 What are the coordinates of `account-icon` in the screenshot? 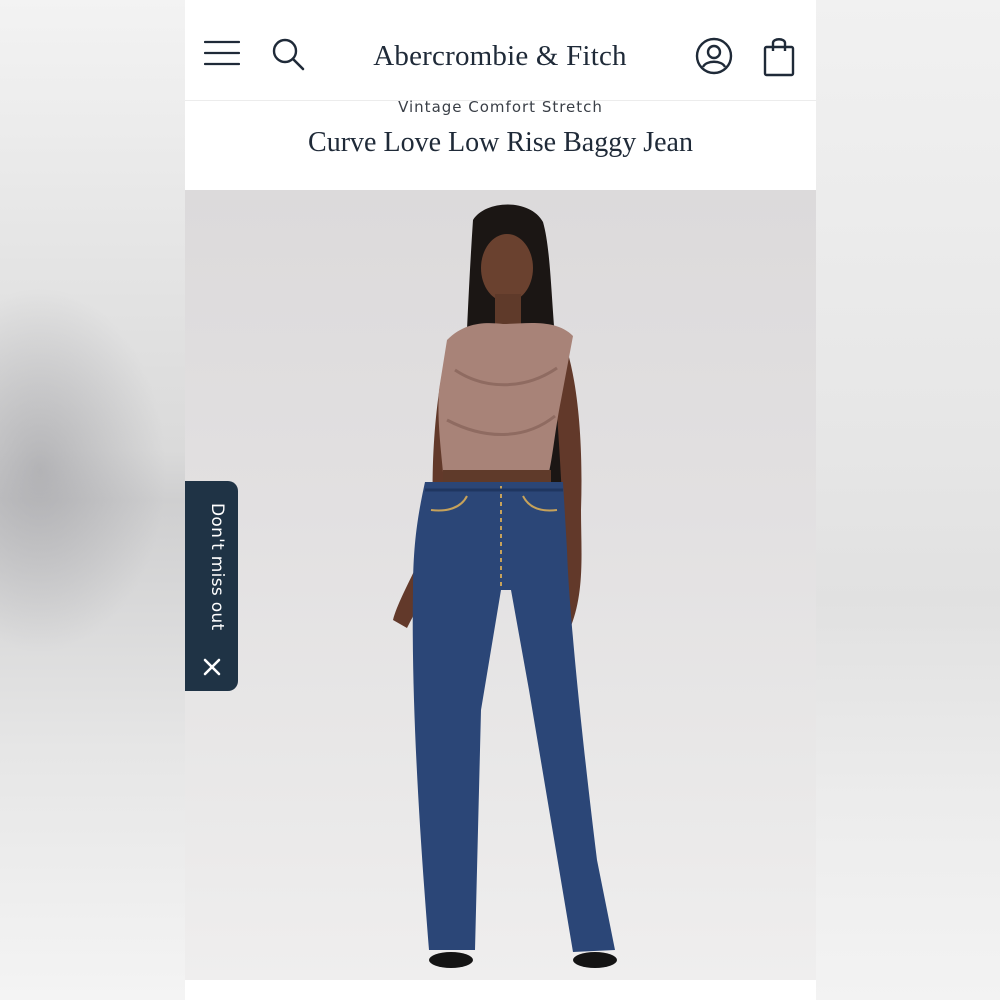 It's located at (714, 56).